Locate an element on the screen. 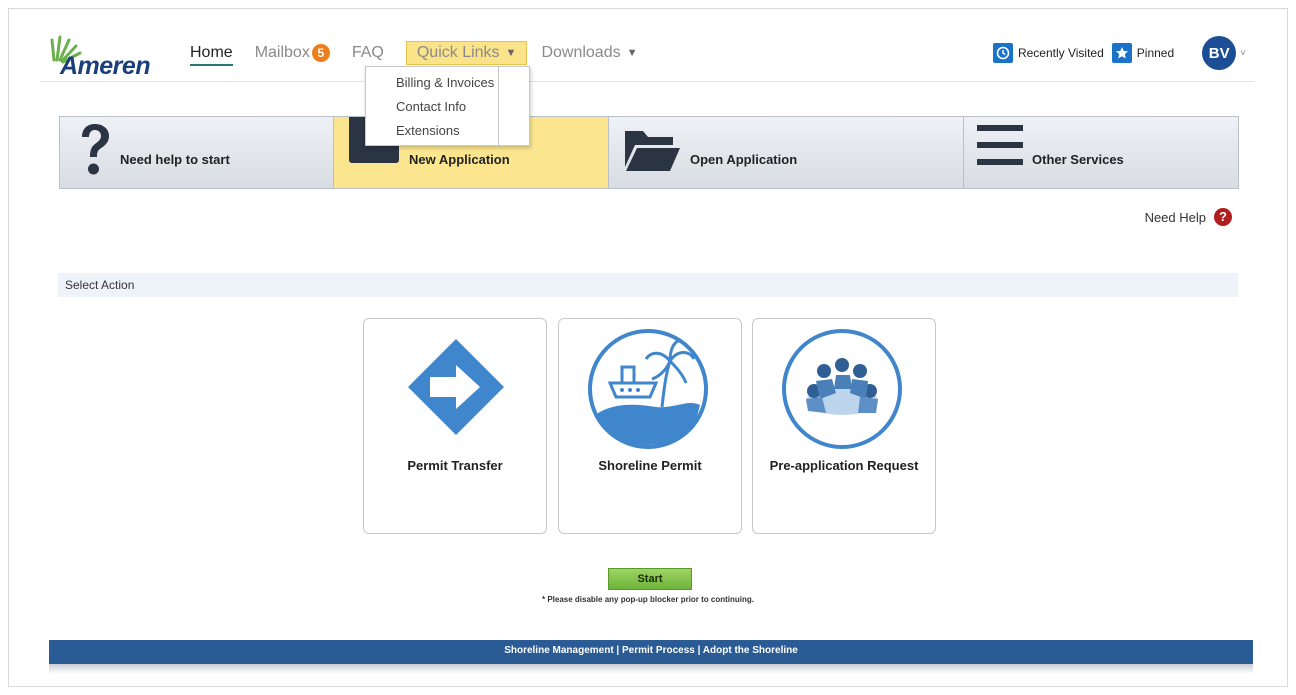 The image size is (1296, 695). tab-label: New Application is located at coordinates (459, 159).